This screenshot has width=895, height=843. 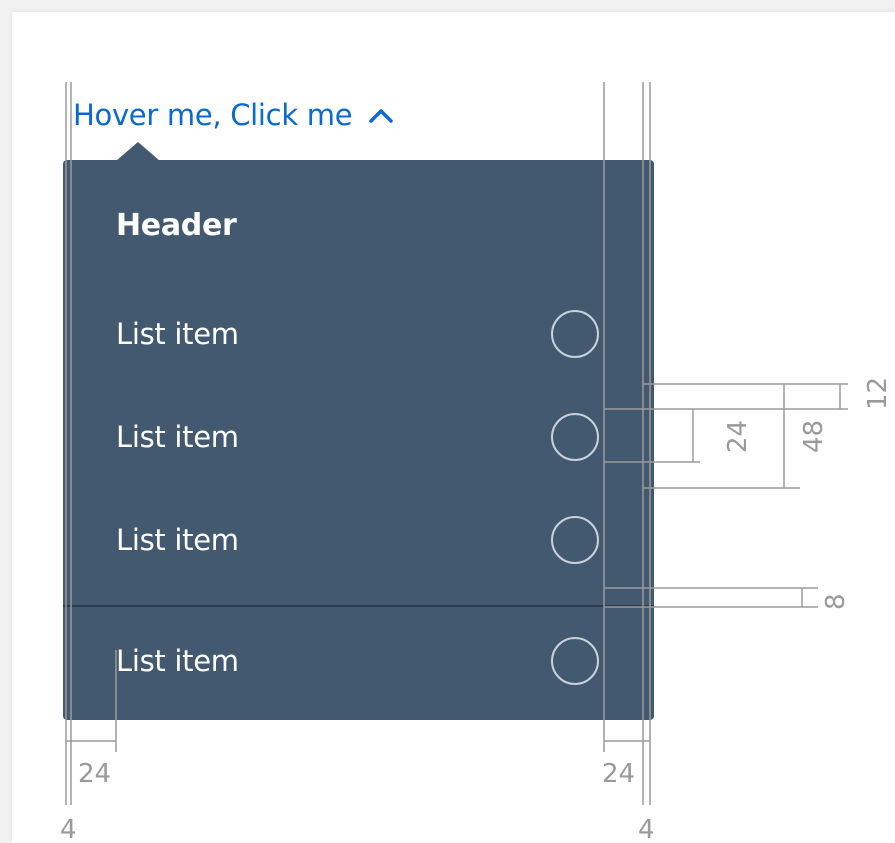 What do you see at coordinates (213, 115) in the screenshot?
I see `dropdown-trigger-label: Hover me, Click me` at bounding box center [213, 115].